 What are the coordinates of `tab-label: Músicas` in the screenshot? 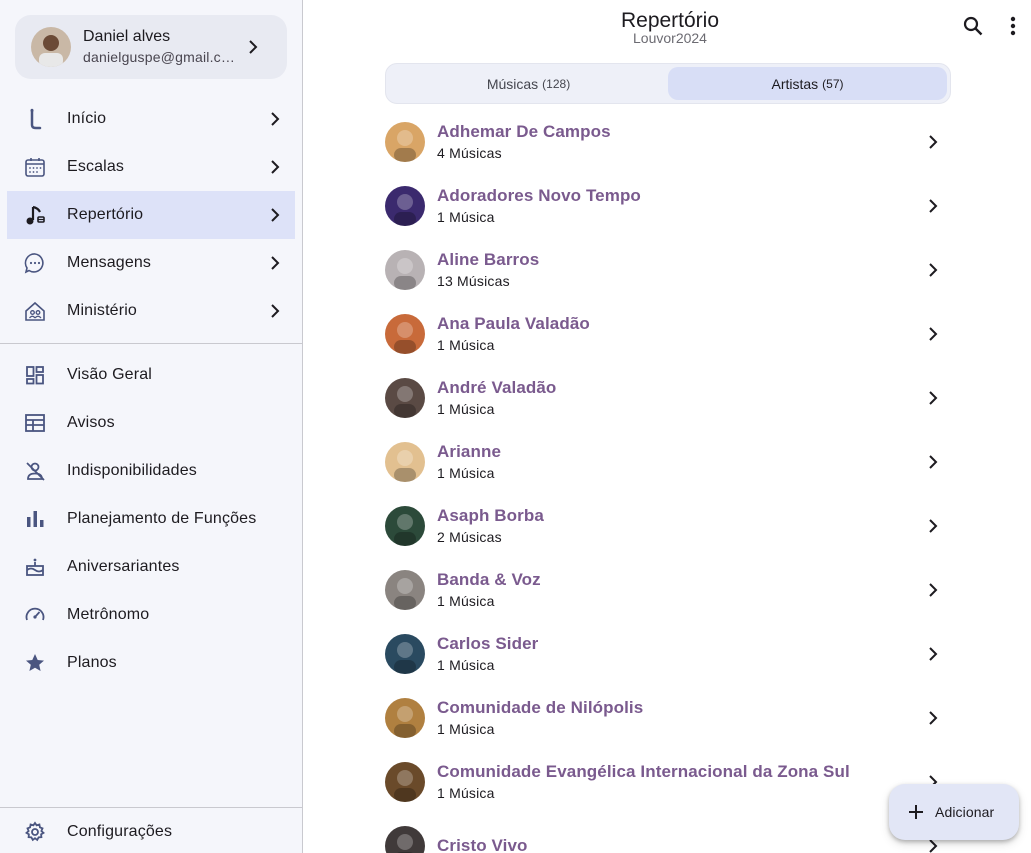 It's located at (512, 83).